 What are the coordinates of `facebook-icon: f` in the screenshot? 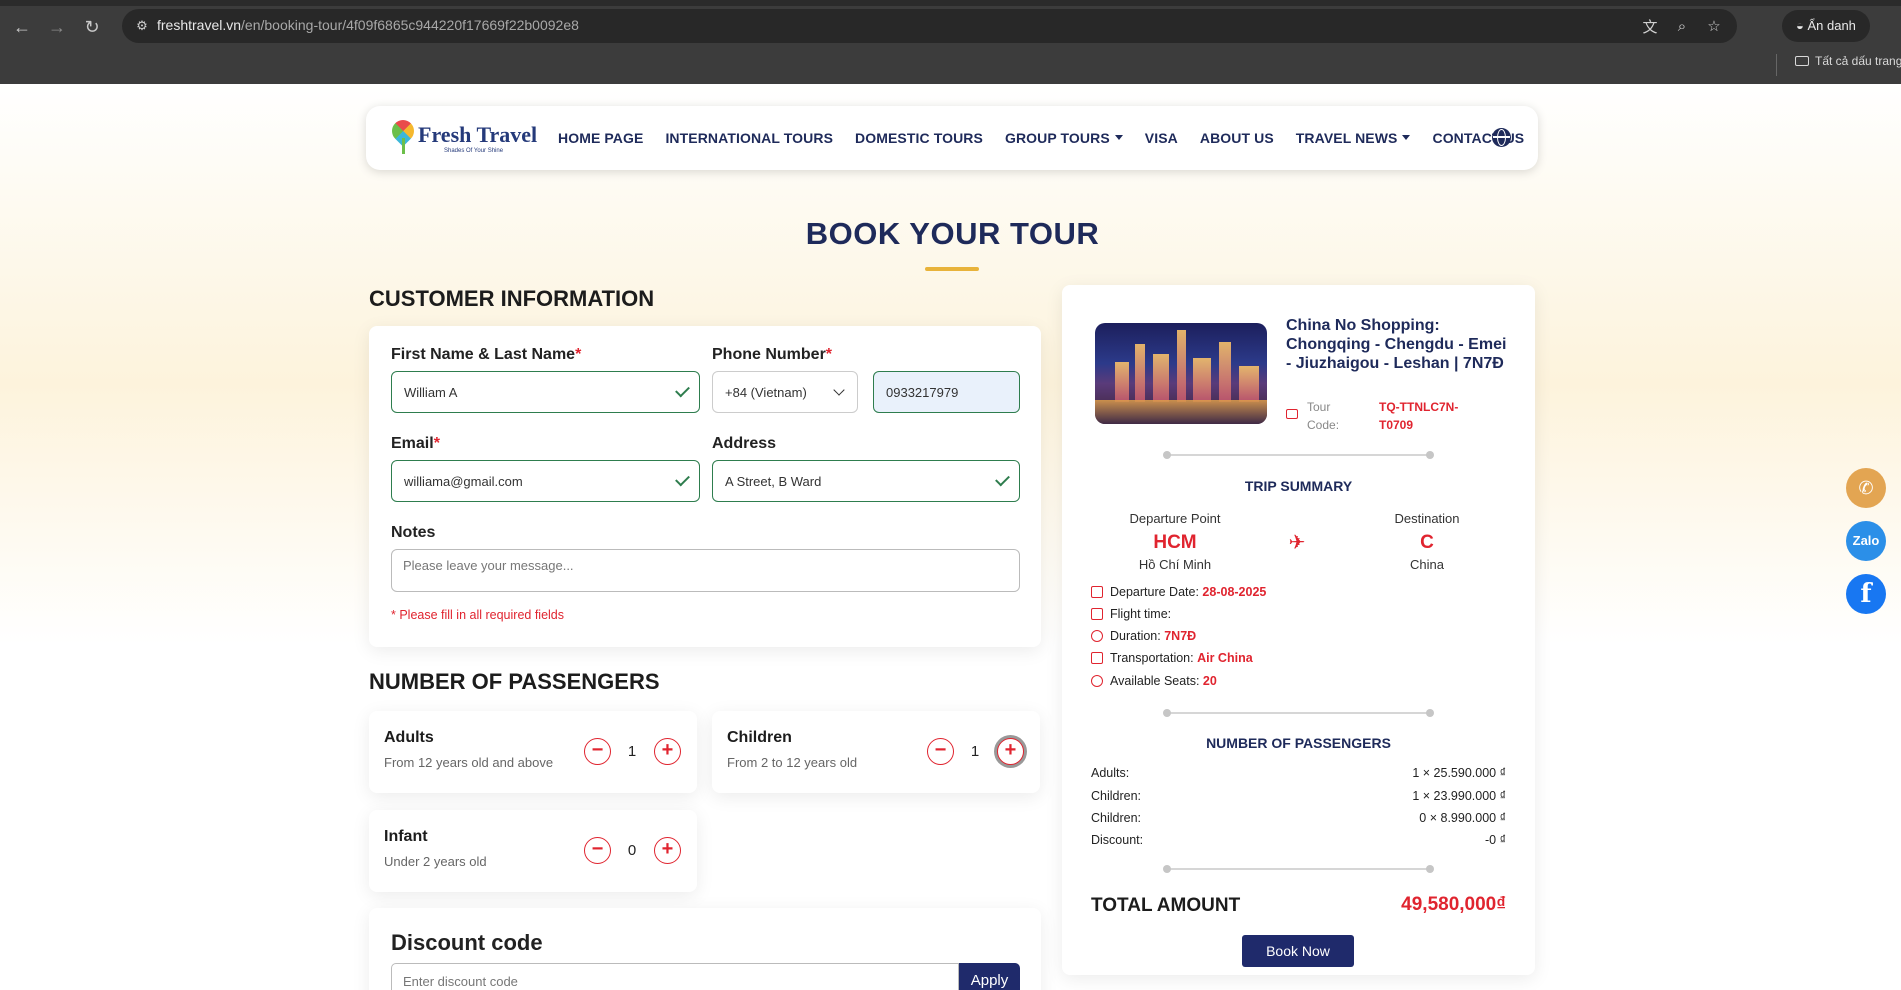 It's located at (1866, 594).